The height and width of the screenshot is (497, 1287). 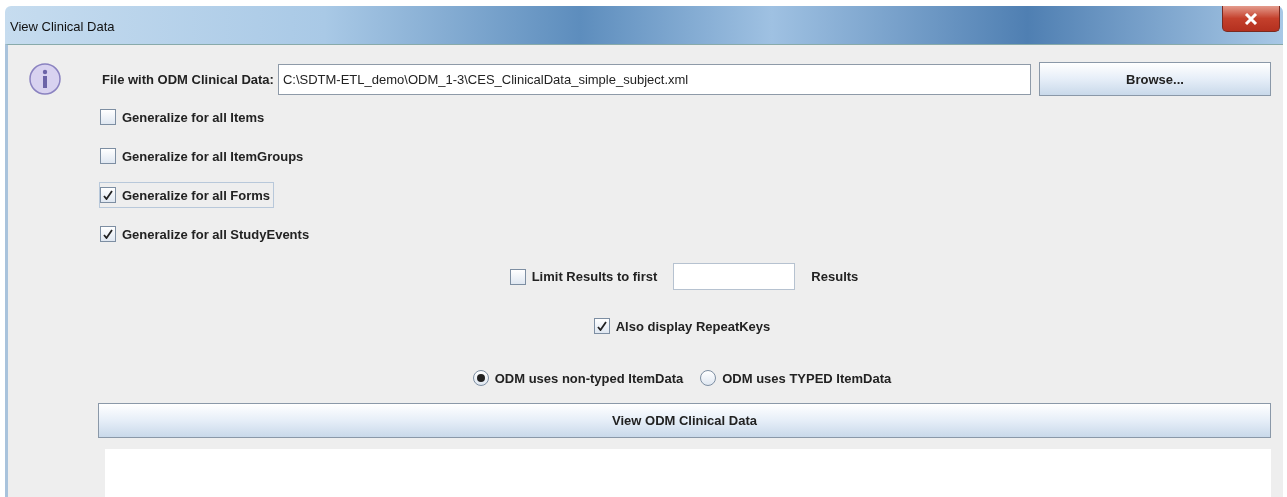 What do you see at coordinates (734, 276) in the screenshot?
I see `limit-field` at bounding box center [734, 276].